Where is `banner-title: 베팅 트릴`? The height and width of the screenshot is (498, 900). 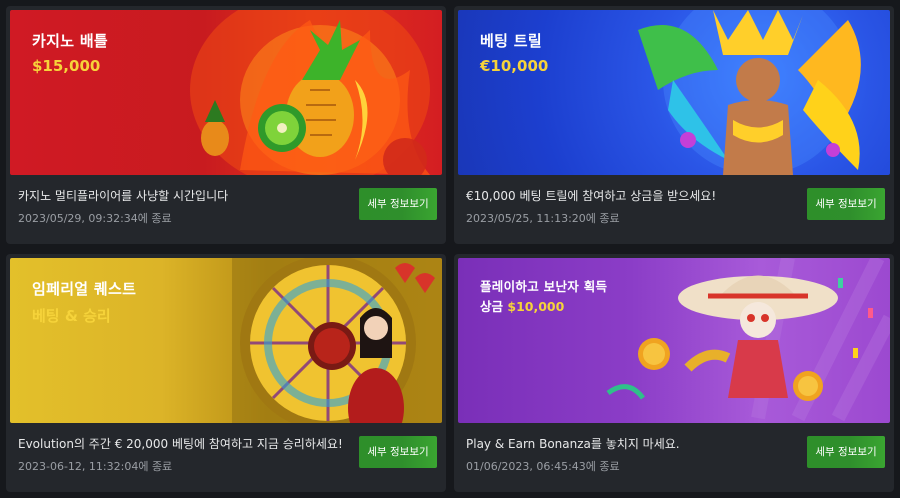
banner-title: 베팅 트릴 is located at coordinates (511, 41).